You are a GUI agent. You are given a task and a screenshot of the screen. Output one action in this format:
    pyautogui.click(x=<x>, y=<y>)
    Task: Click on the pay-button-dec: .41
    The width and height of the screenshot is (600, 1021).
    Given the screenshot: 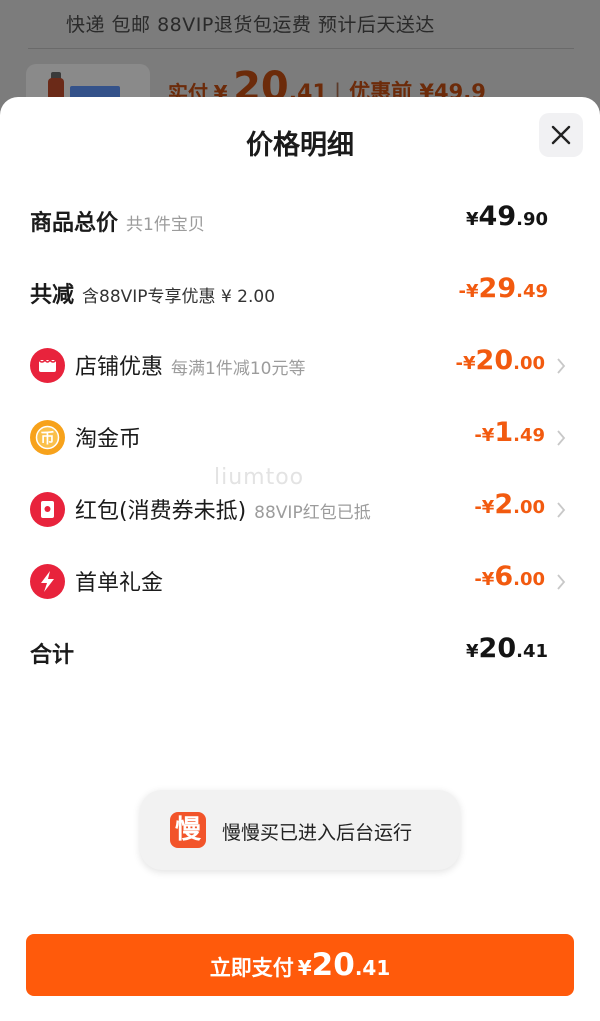 What is the action you would take?
    pyautogui.click(x=372, y=968)
    